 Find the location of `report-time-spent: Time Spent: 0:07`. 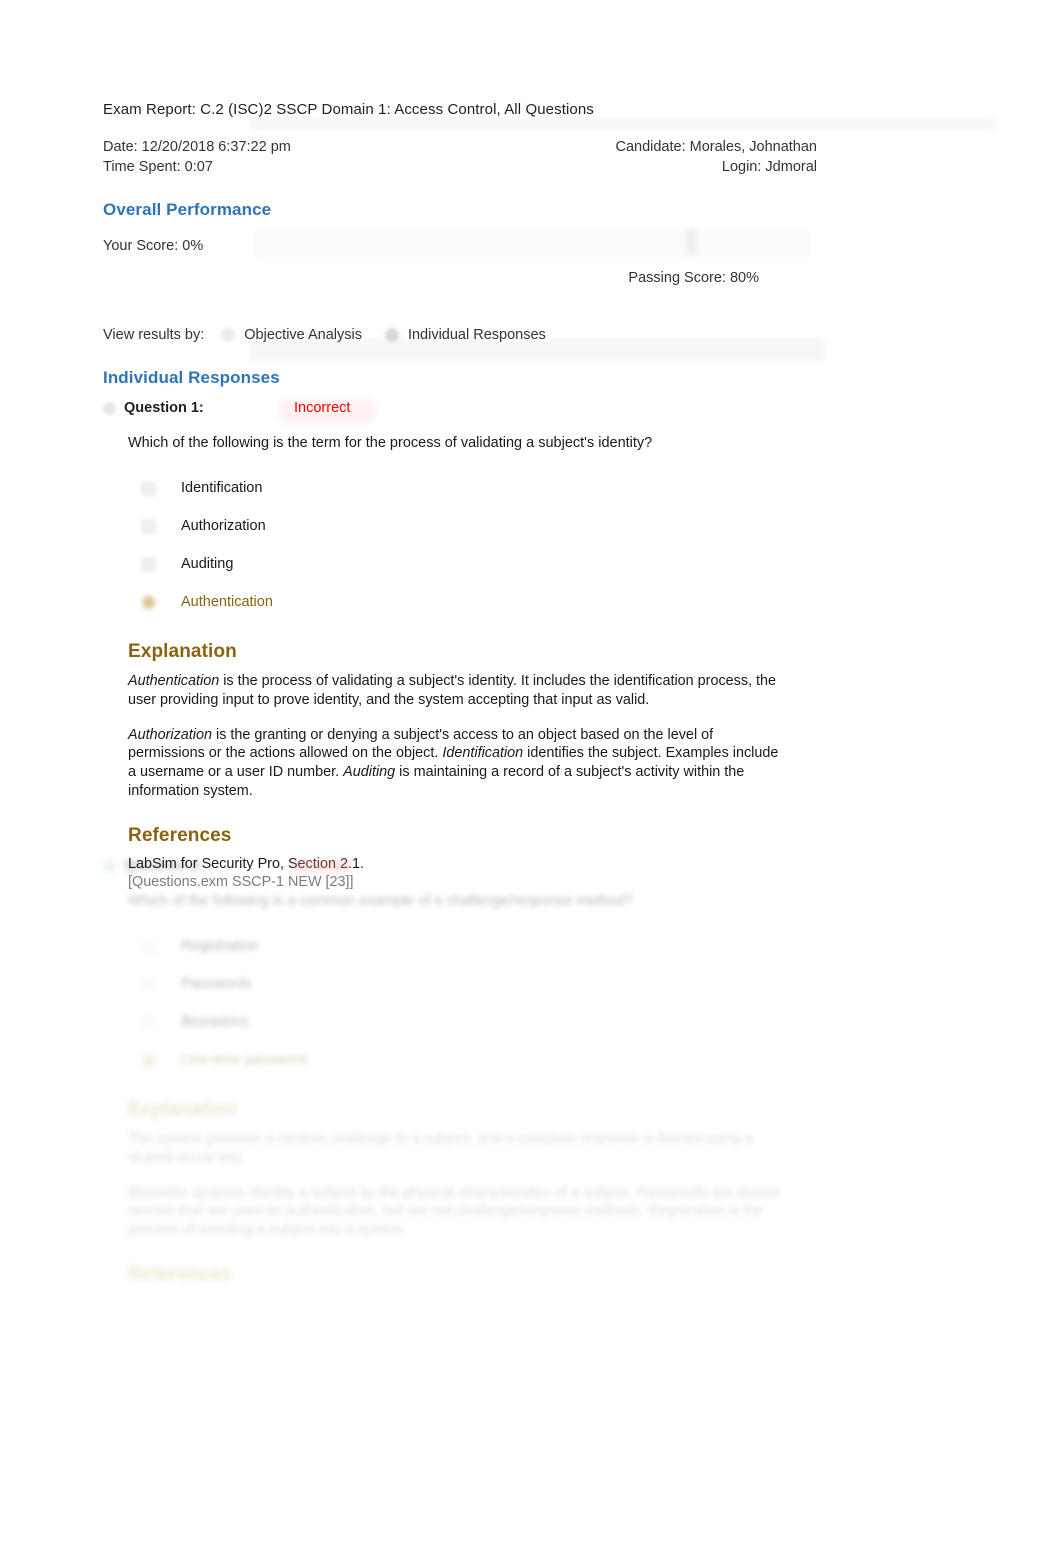

report-time-spent: Time Spent: 0:07 is located at coordinates (158, 167).